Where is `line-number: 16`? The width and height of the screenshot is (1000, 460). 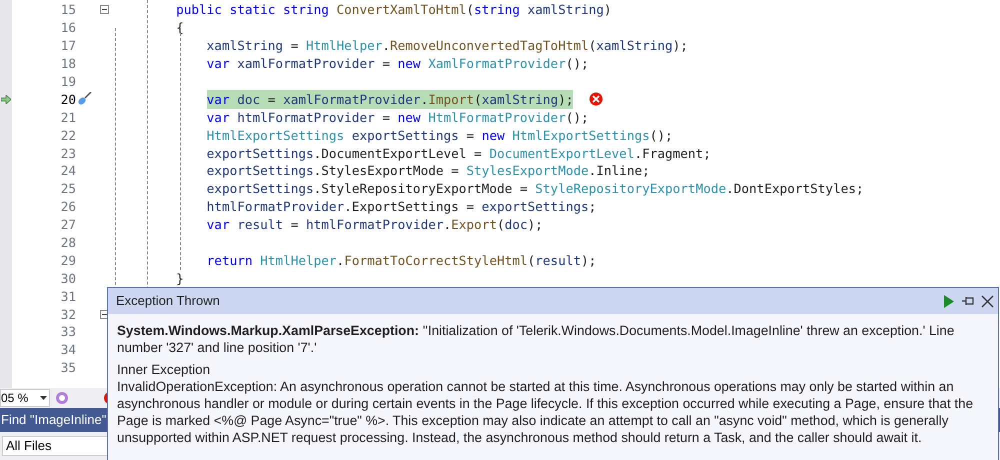
line-number: 16 is located at coordinates (68, 28).